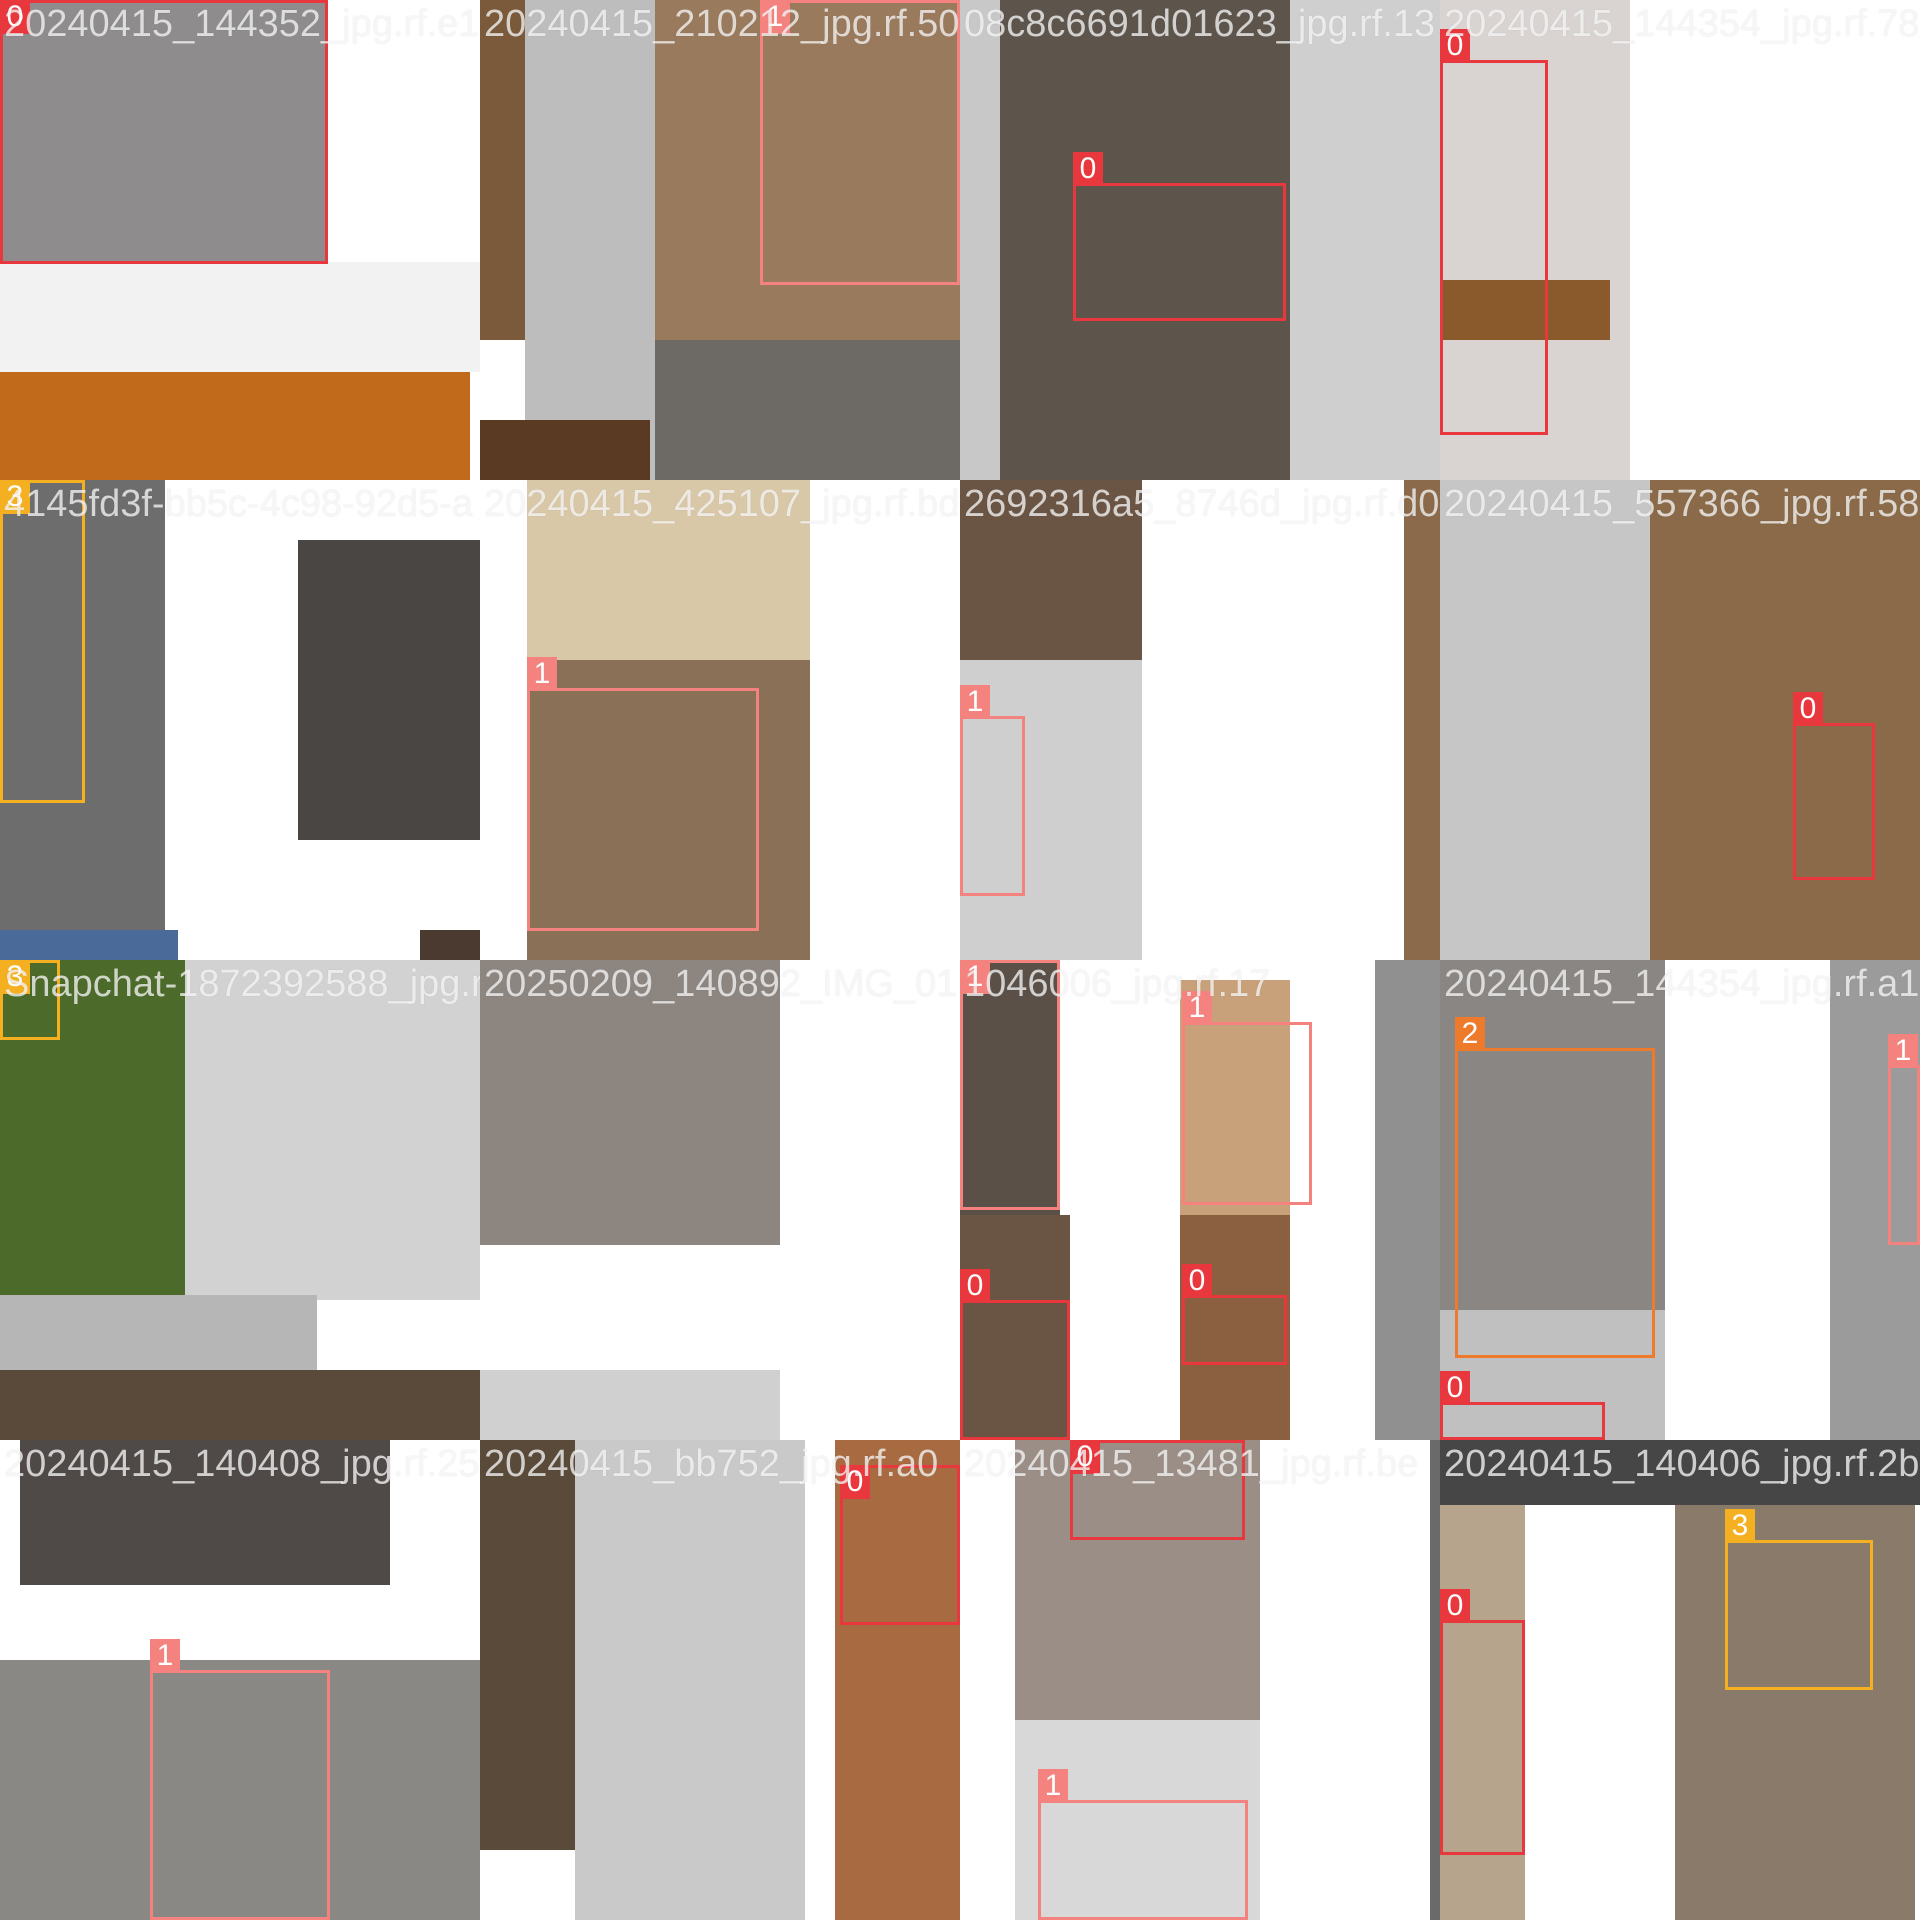 This screenshot has width=1920, height=1920. I want to click on mosaic-tile: 0 20240415_557366_jpg.rf.58, so click(1680, 720).